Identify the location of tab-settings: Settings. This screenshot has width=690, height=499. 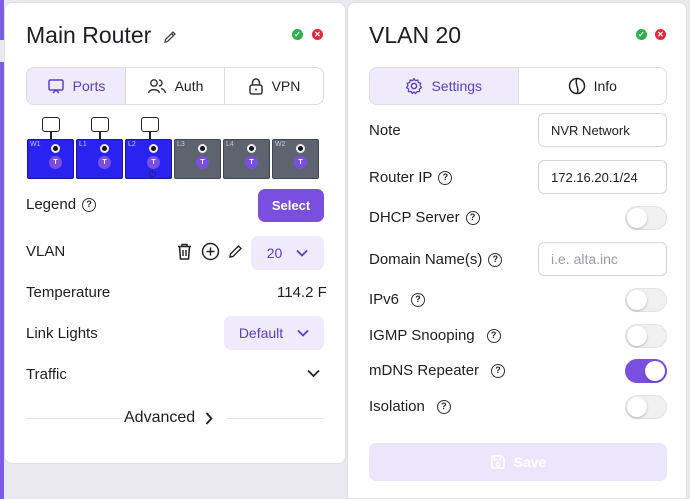
(444, 86).